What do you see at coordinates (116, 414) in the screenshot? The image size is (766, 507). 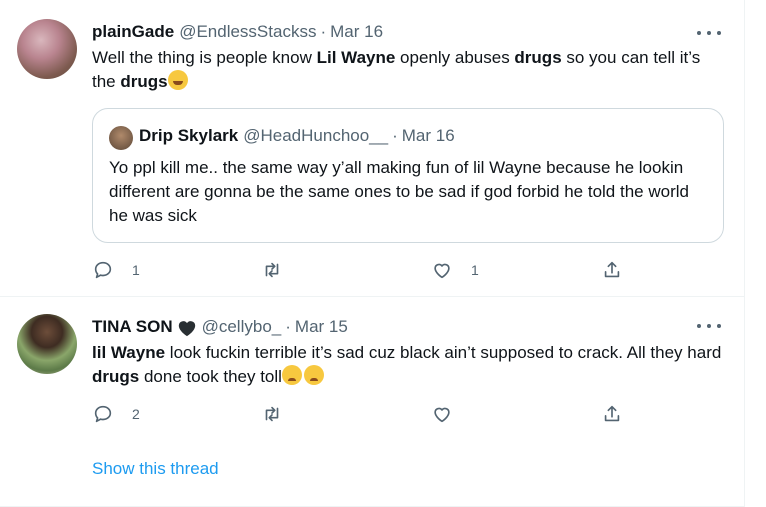 I see `reply-button: 2` at bounding box center [116, 414].